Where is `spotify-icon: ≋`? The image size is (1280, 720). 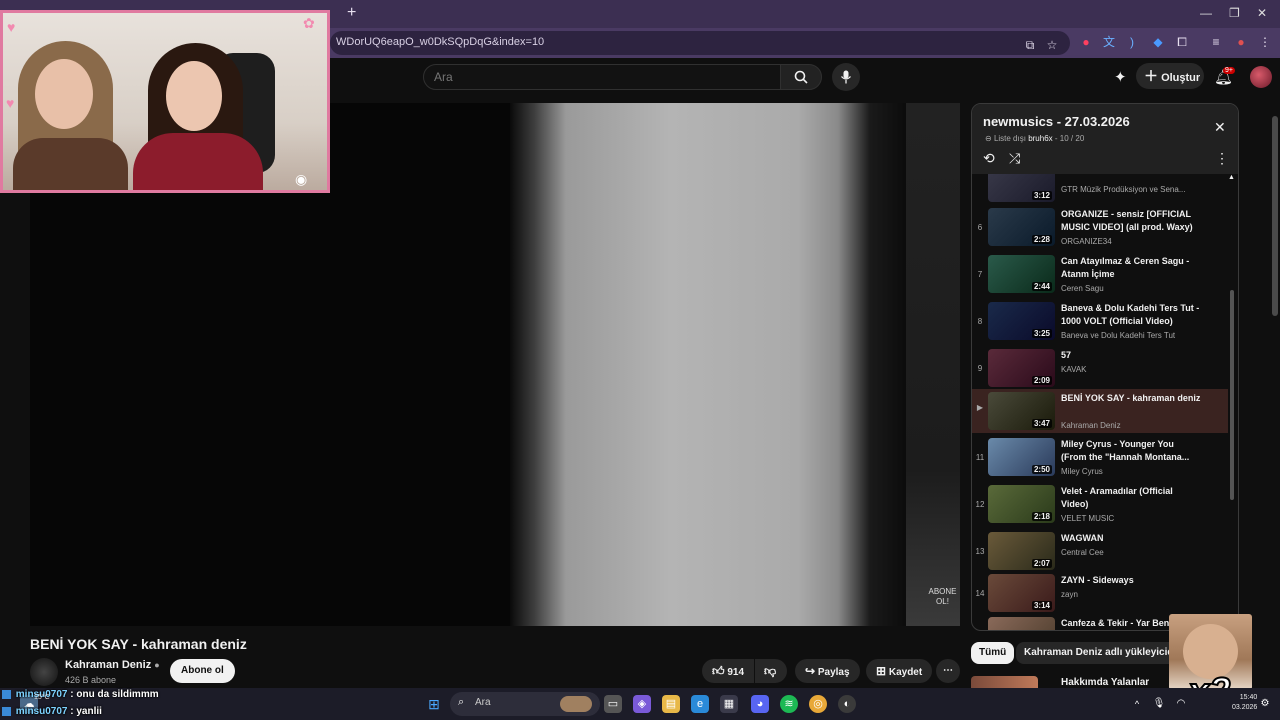 spotify-icon: ≋ is located at coordinates (789, 704).